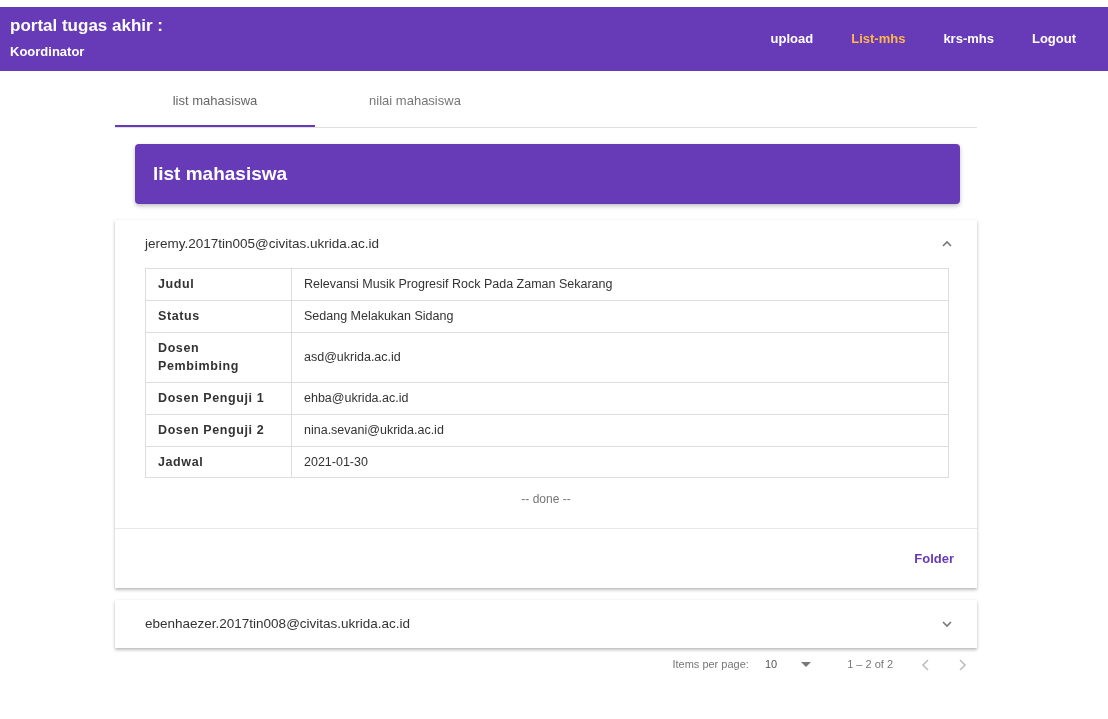  Describe the element at coordinates (620, 430) in the screenshot. I see `table-cell: nina.sevani@ukrida.ac.id` at that location.